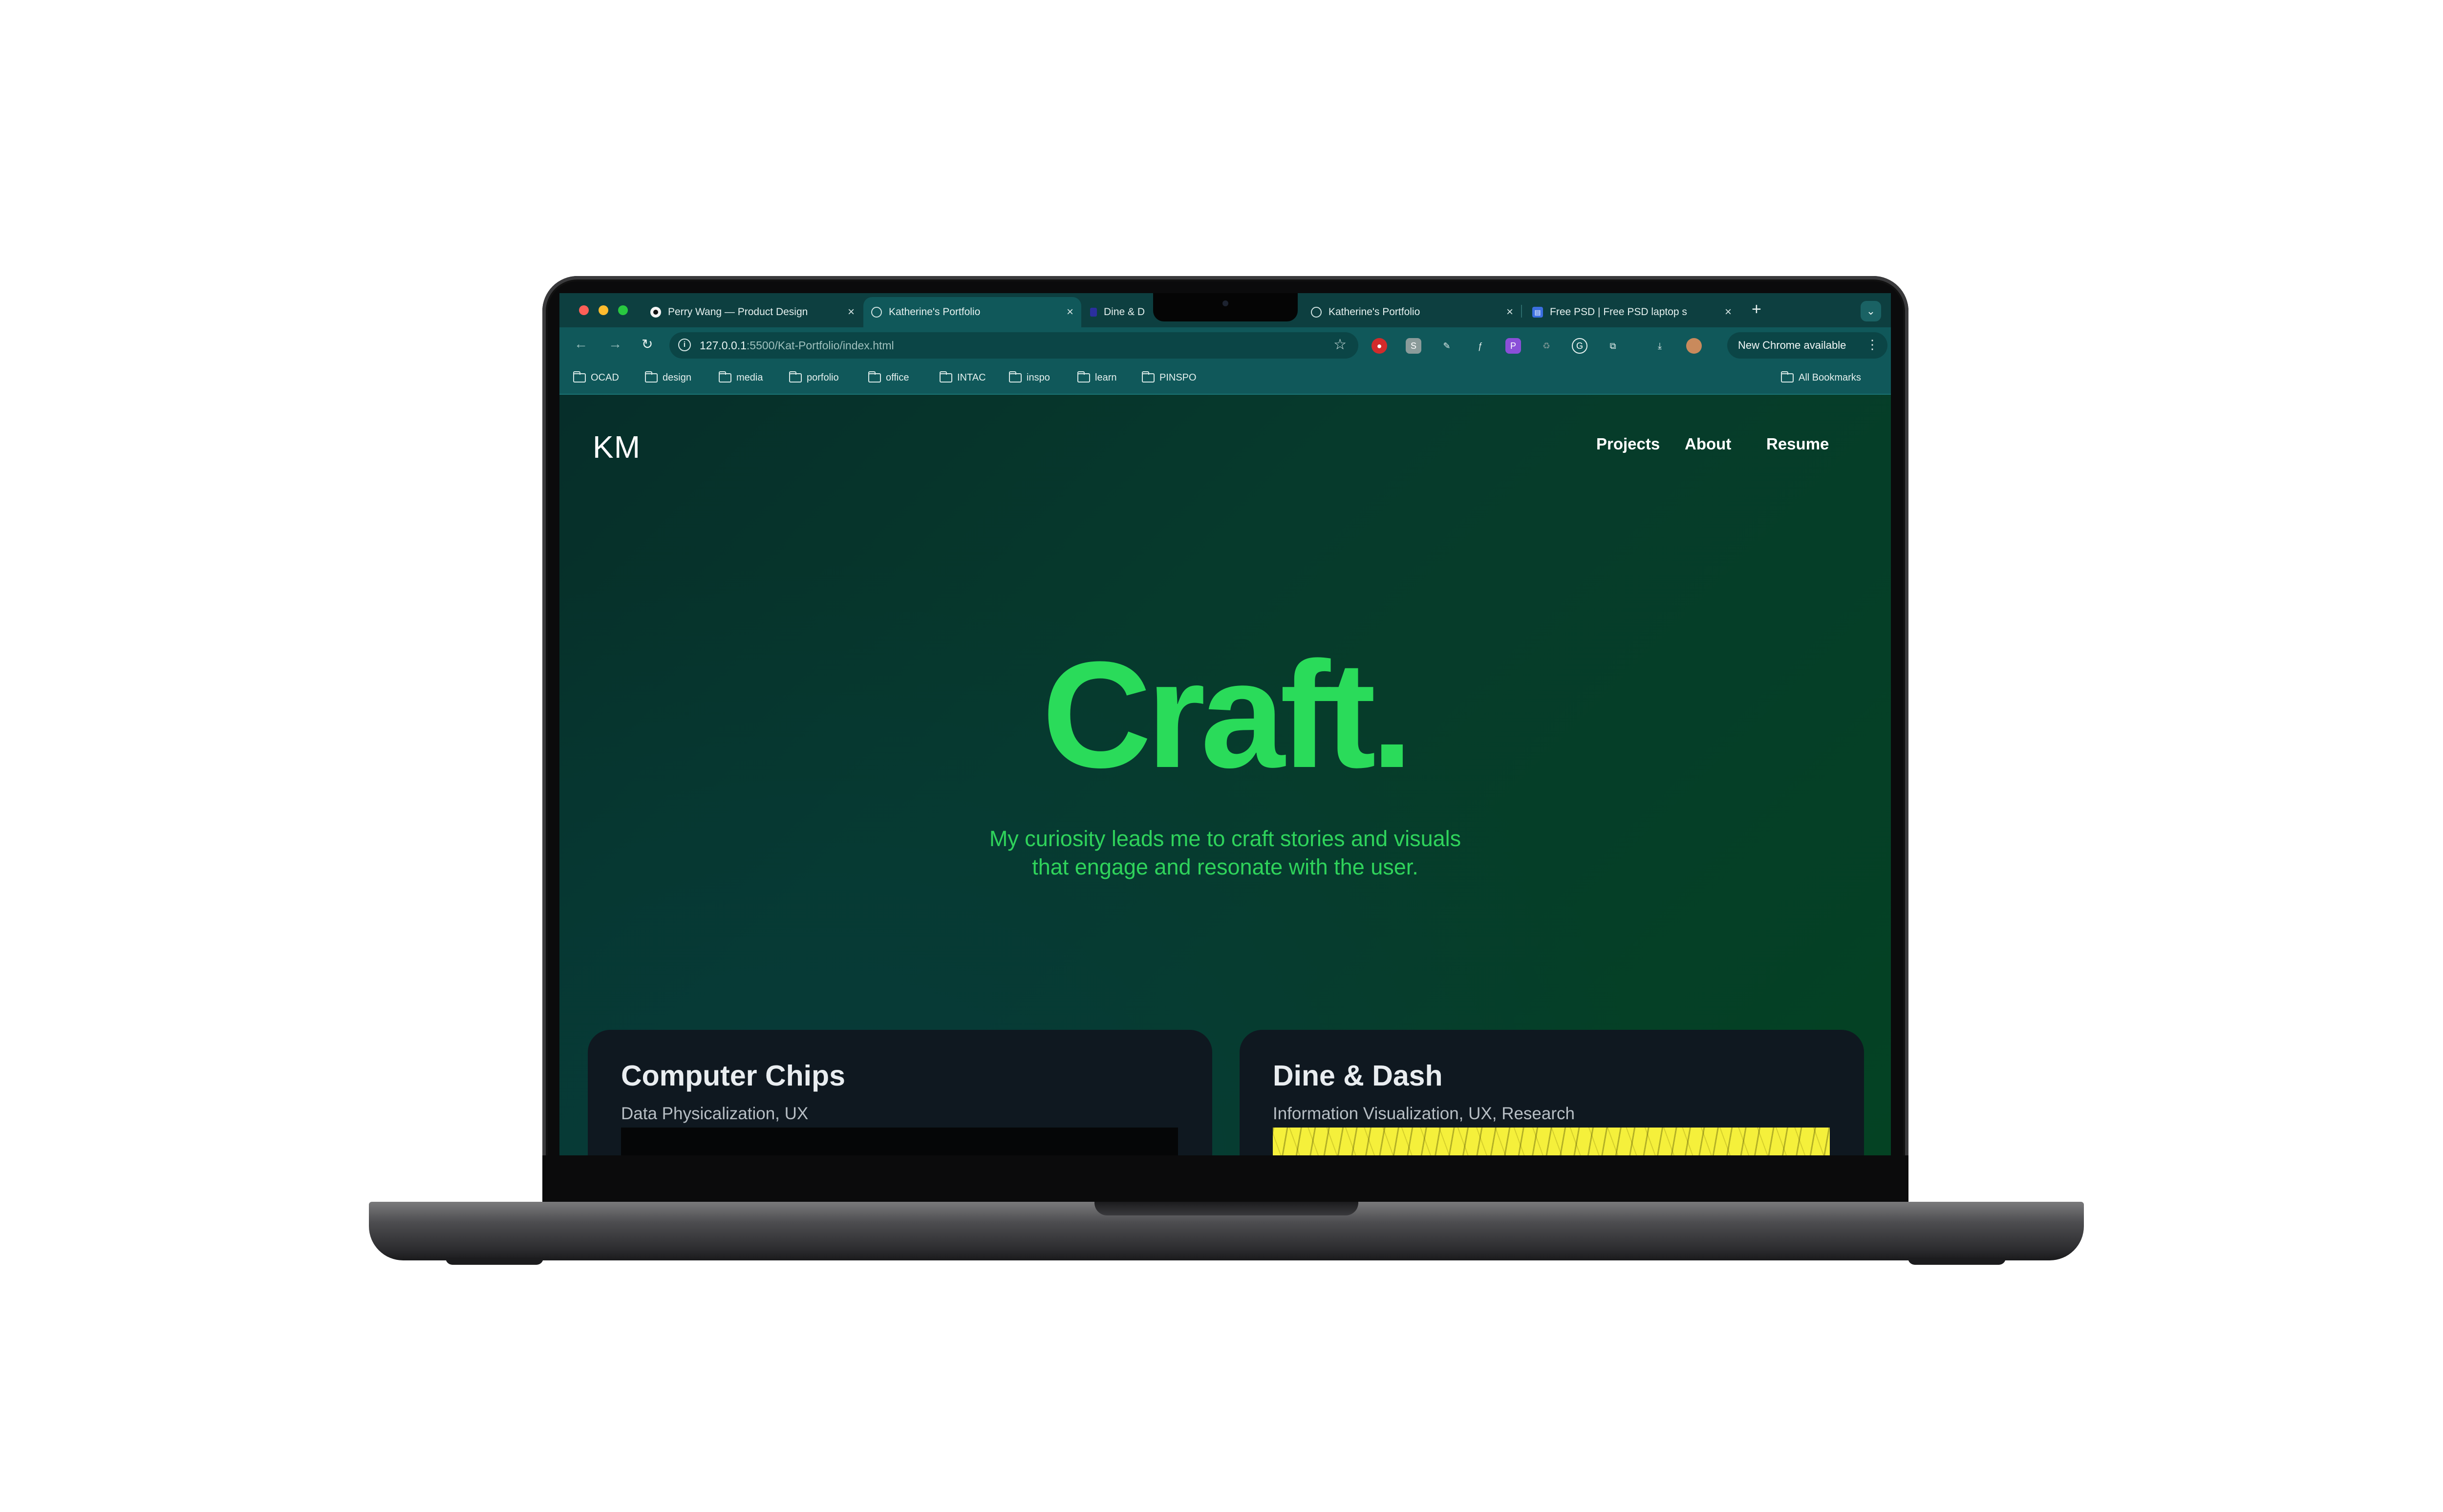  Describe the element at coordinates (733, 1076) in the screenshot. I see `project-title: Computer Chips` at that location.